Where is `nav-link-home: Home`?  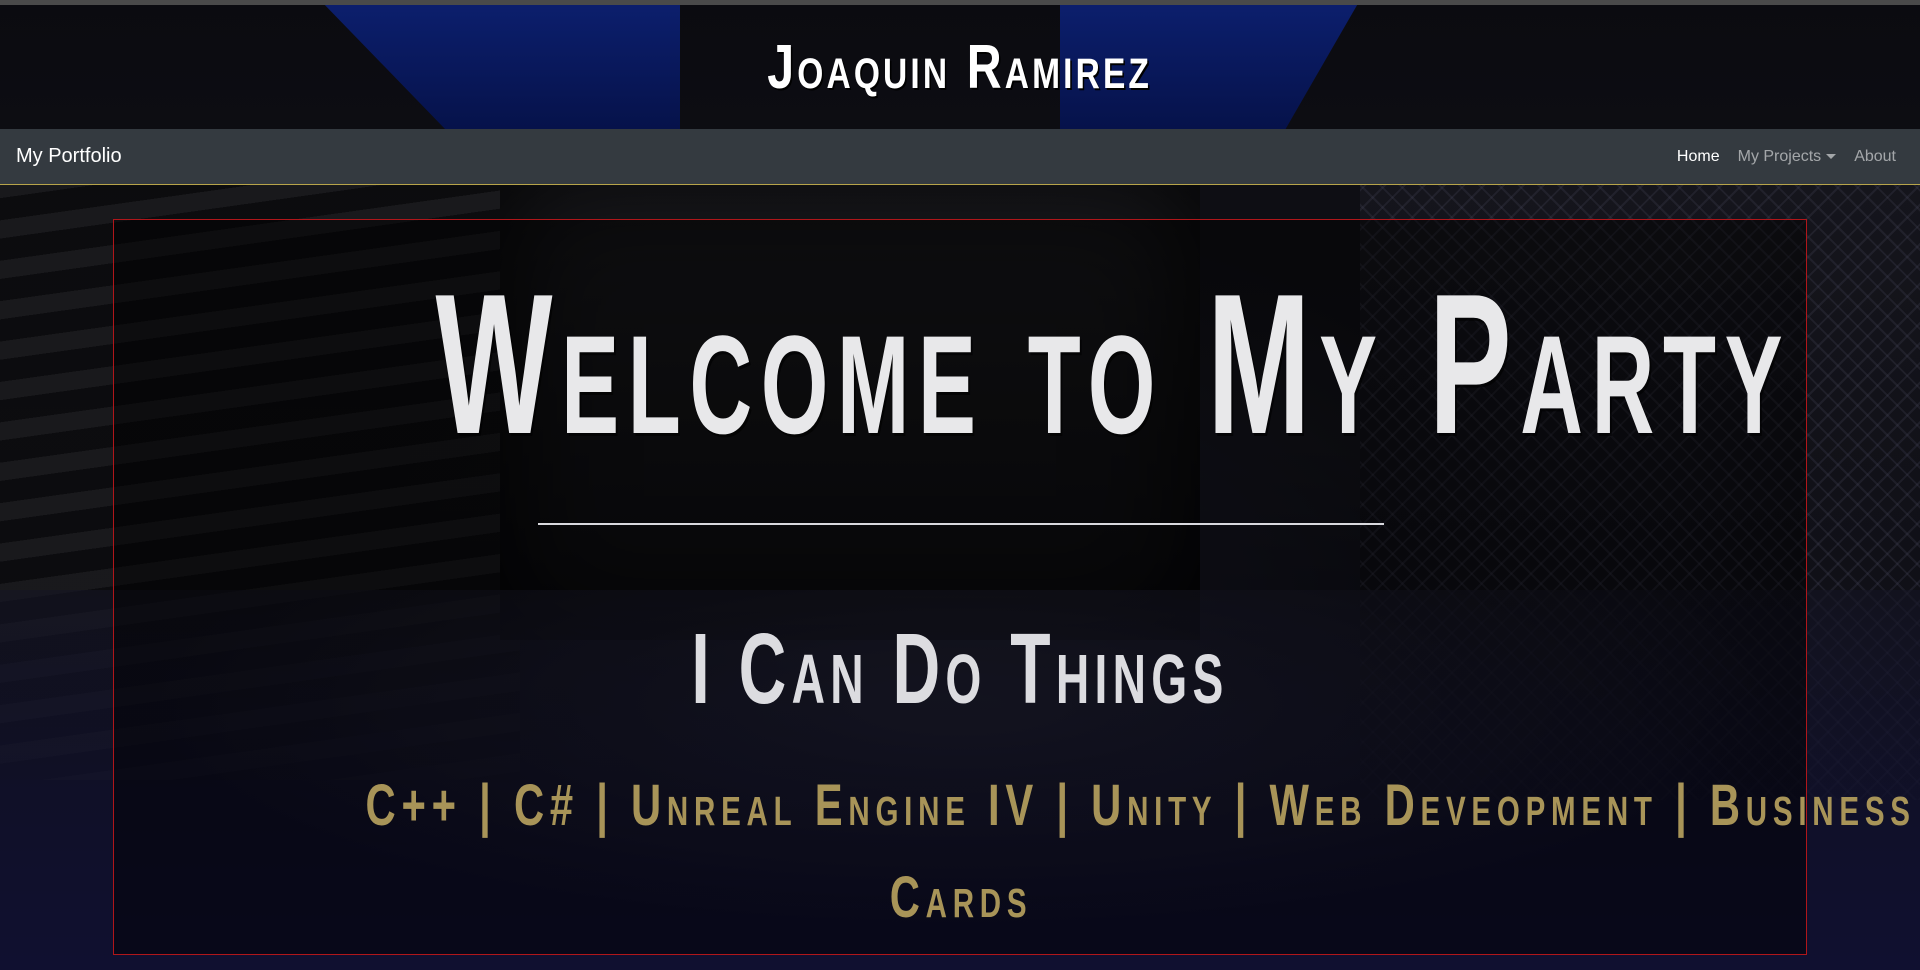
nav-link-home: Home is located at coordinates (1698, 157).